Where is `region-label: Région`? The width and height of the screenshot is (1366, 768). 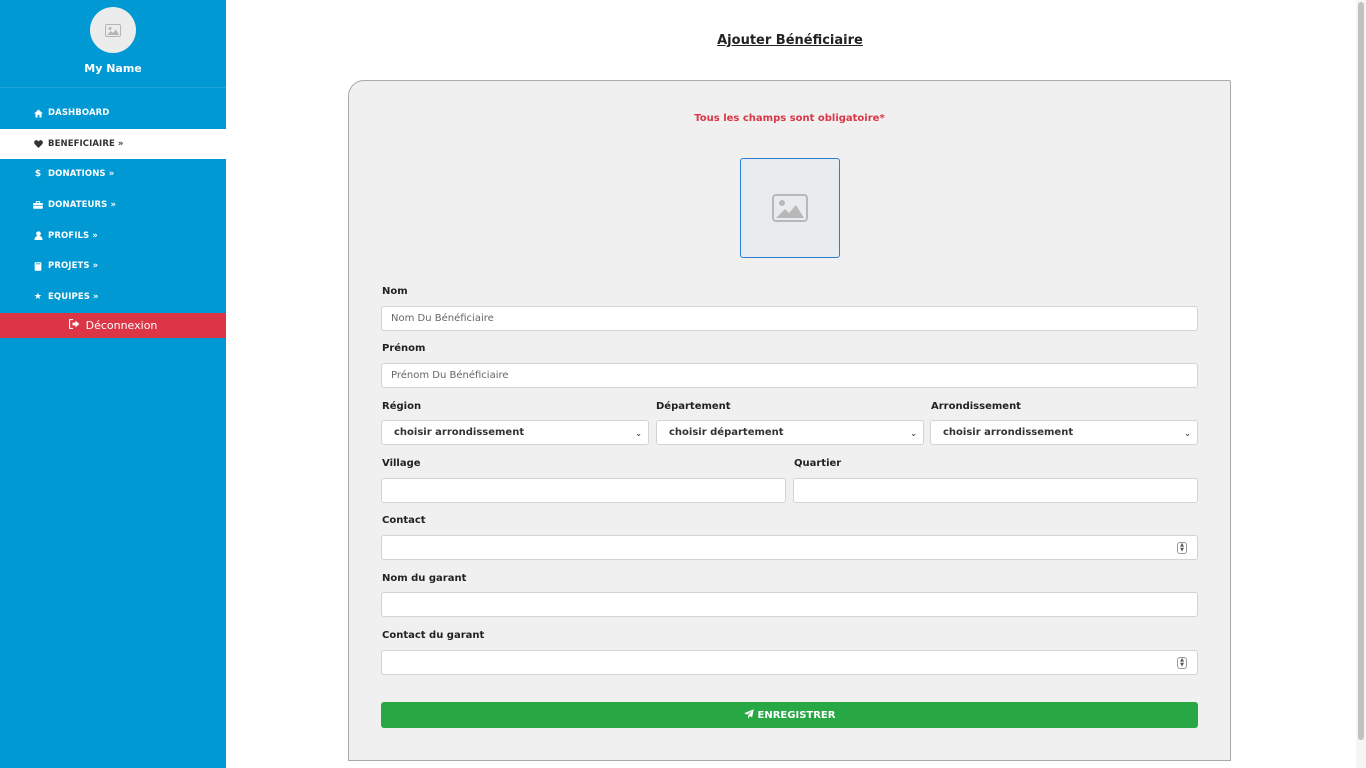 region-label: Région is located at coordinates (402, 406).